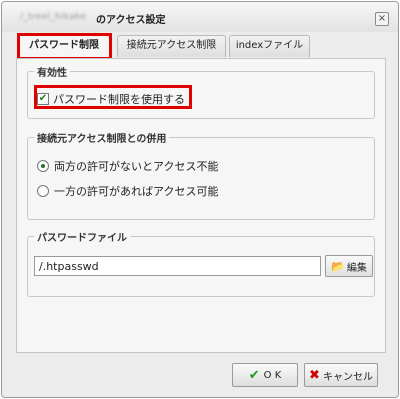 The height and width of the screenshot is (399, 400). I want to click on folder-icon: 📂, so click(338, 266).